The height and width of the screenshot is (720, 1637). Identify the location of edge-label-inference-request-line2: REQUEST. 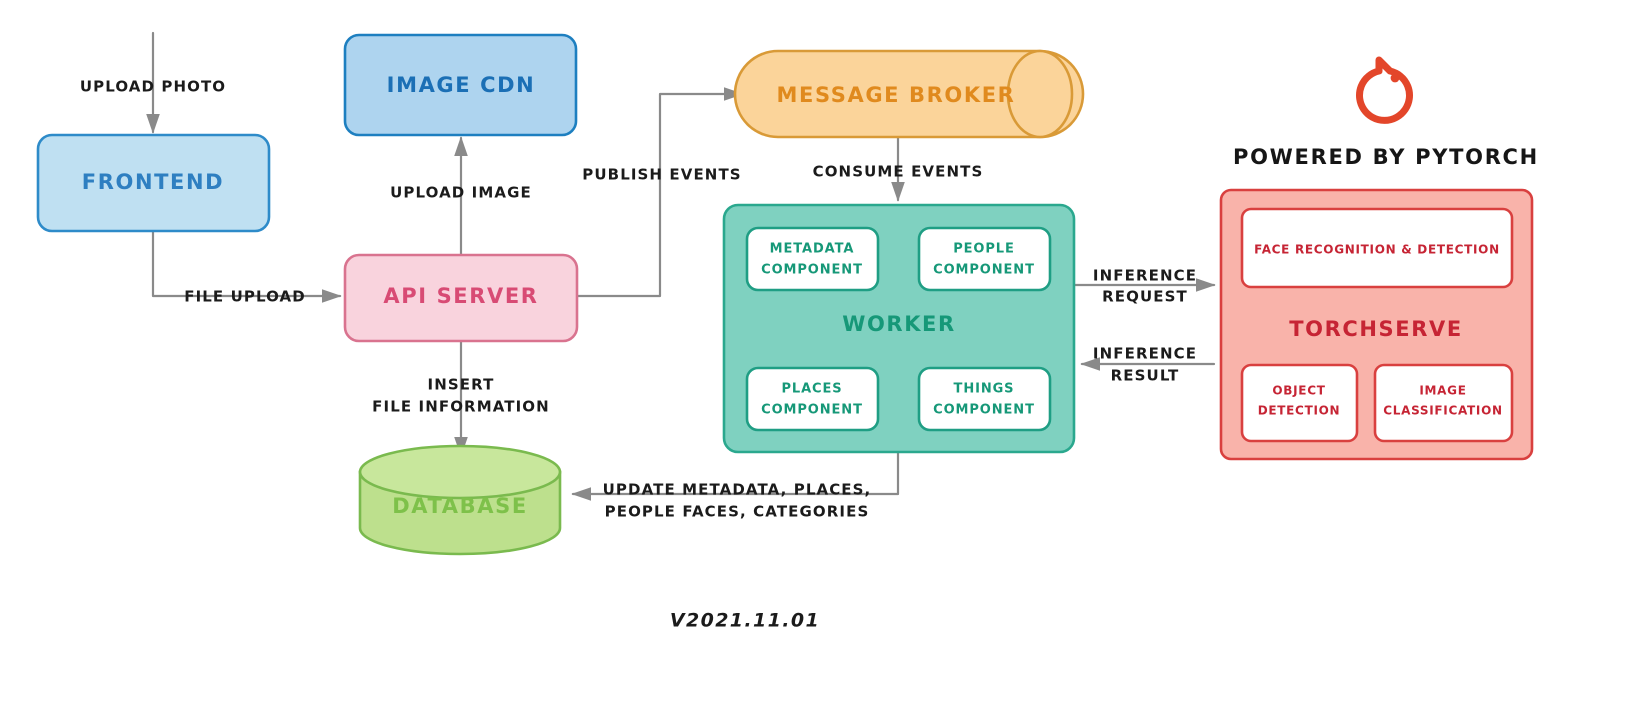
(1145, 297).